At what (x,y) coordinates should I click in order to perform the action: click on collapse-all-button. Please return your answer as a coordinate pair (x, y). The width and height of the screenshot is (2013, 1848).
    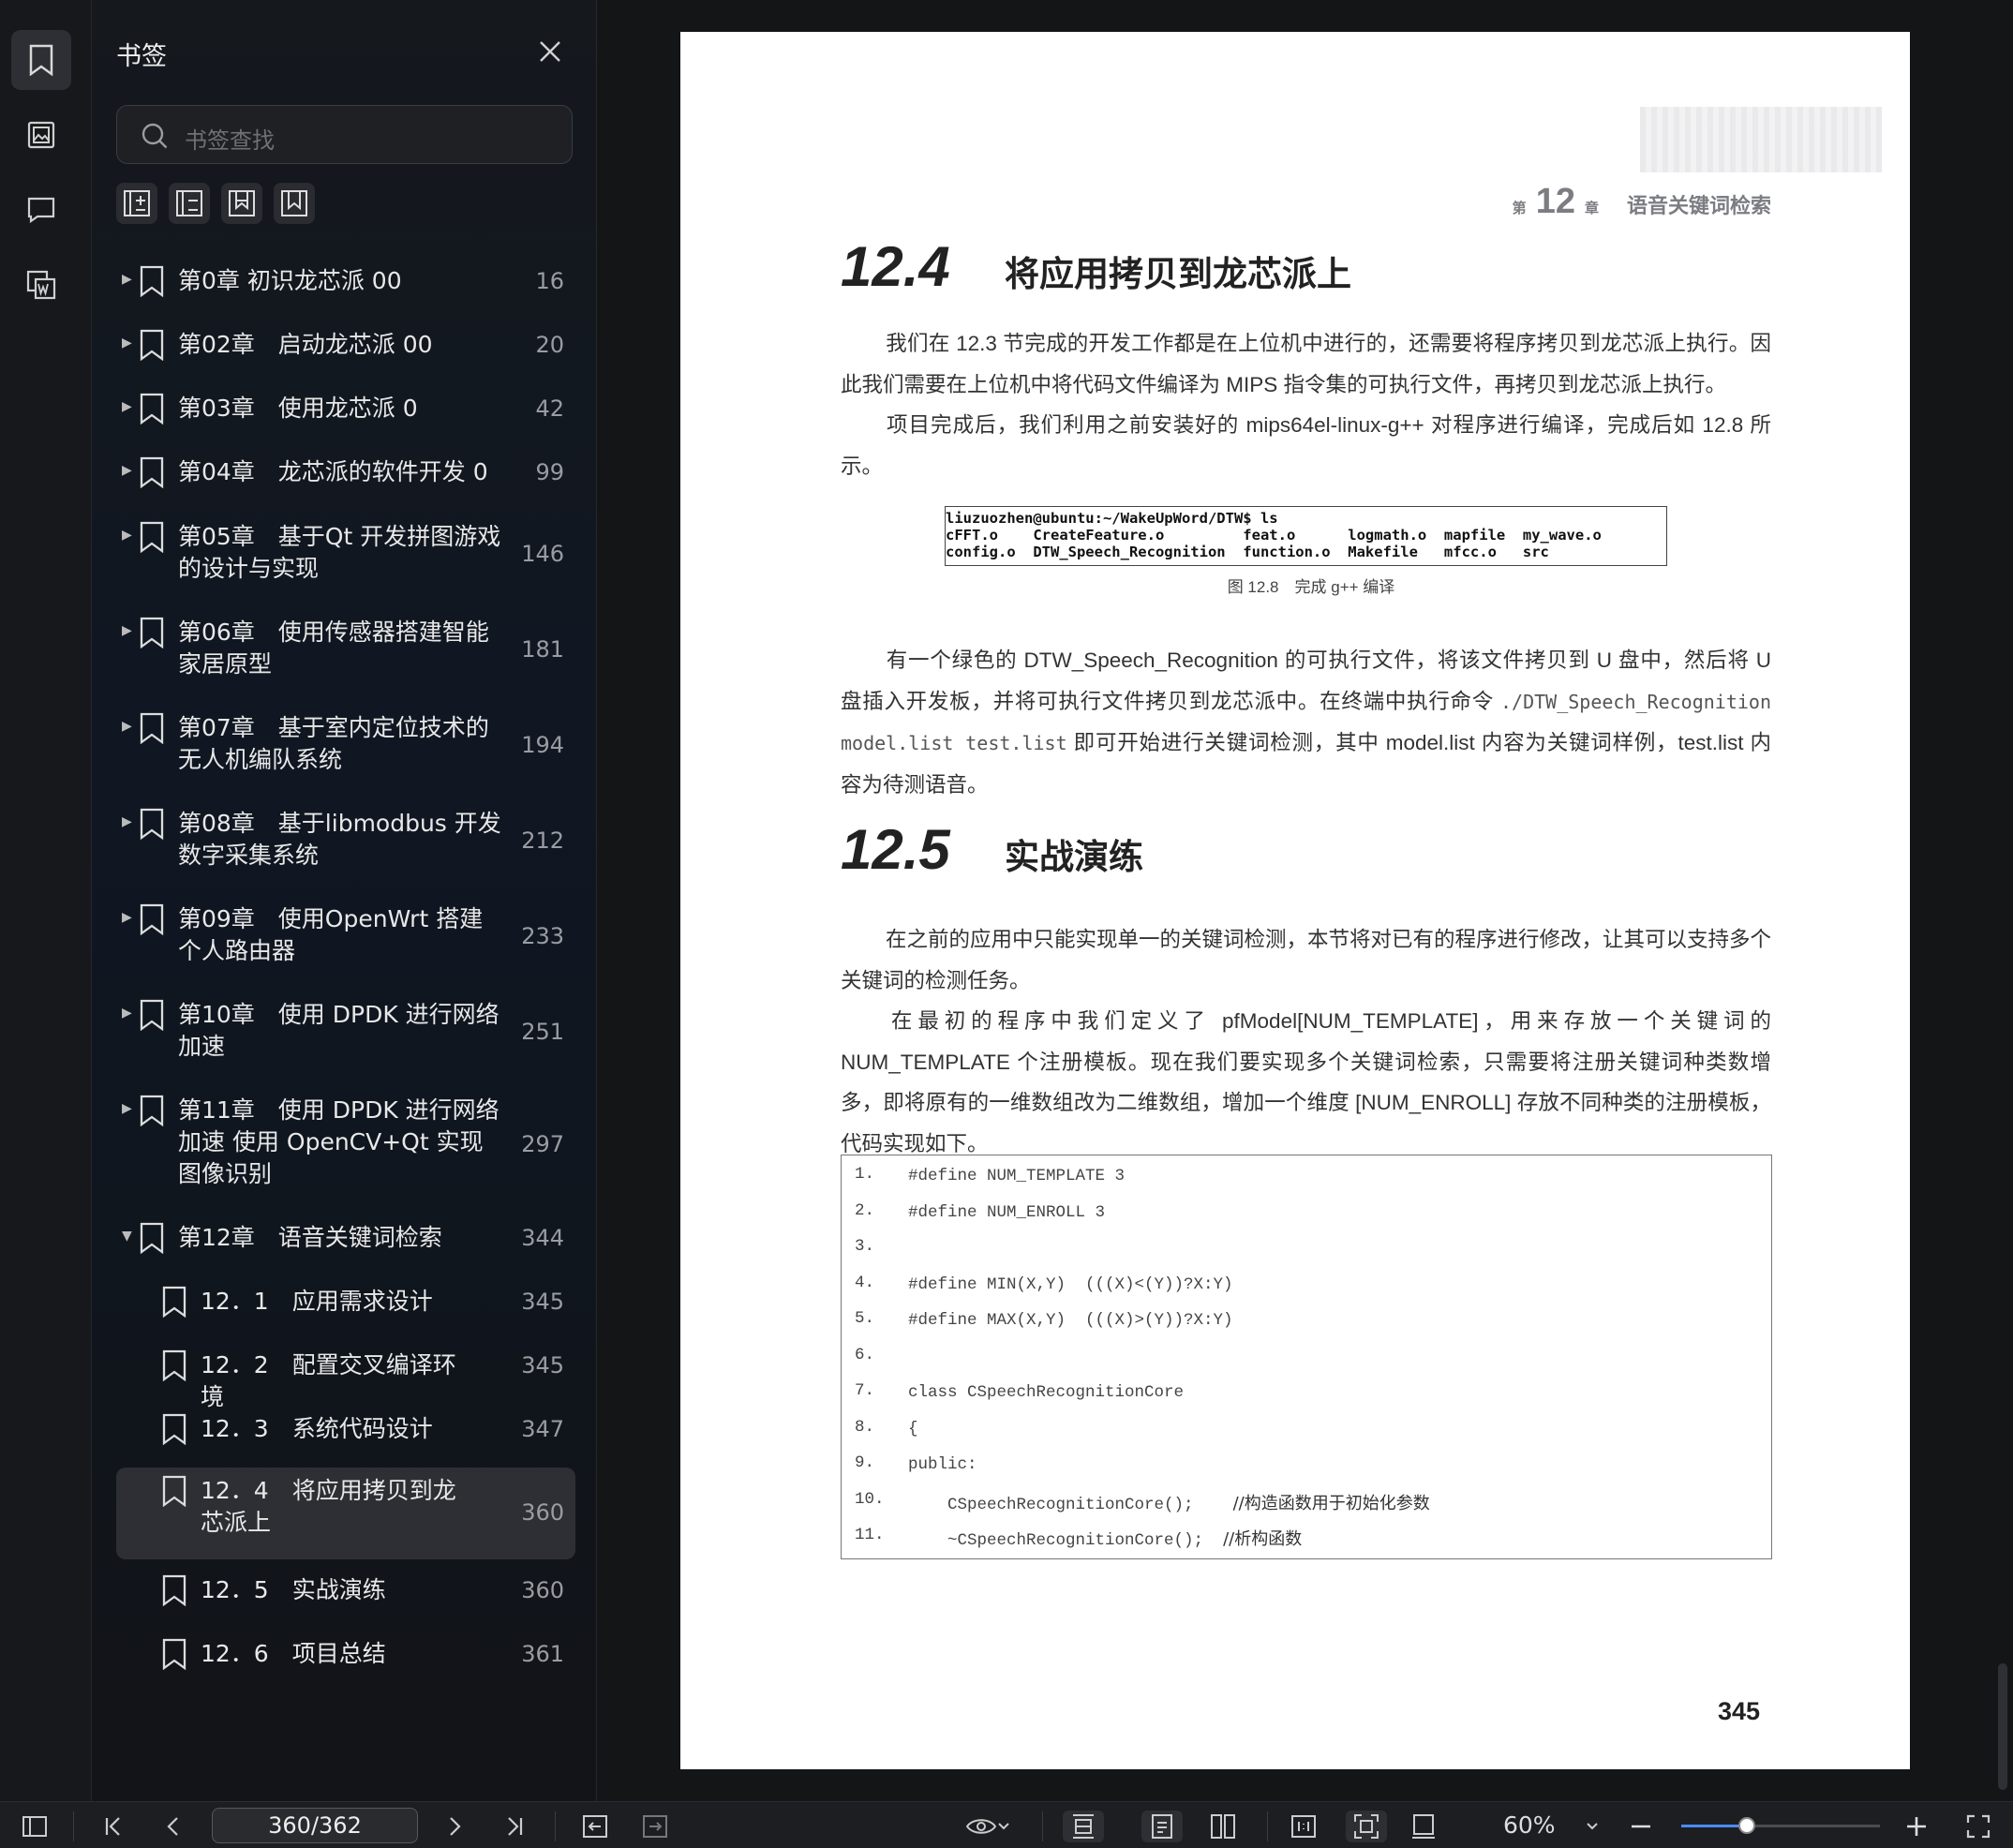
    Looking at the image, I should click on (189, 203).